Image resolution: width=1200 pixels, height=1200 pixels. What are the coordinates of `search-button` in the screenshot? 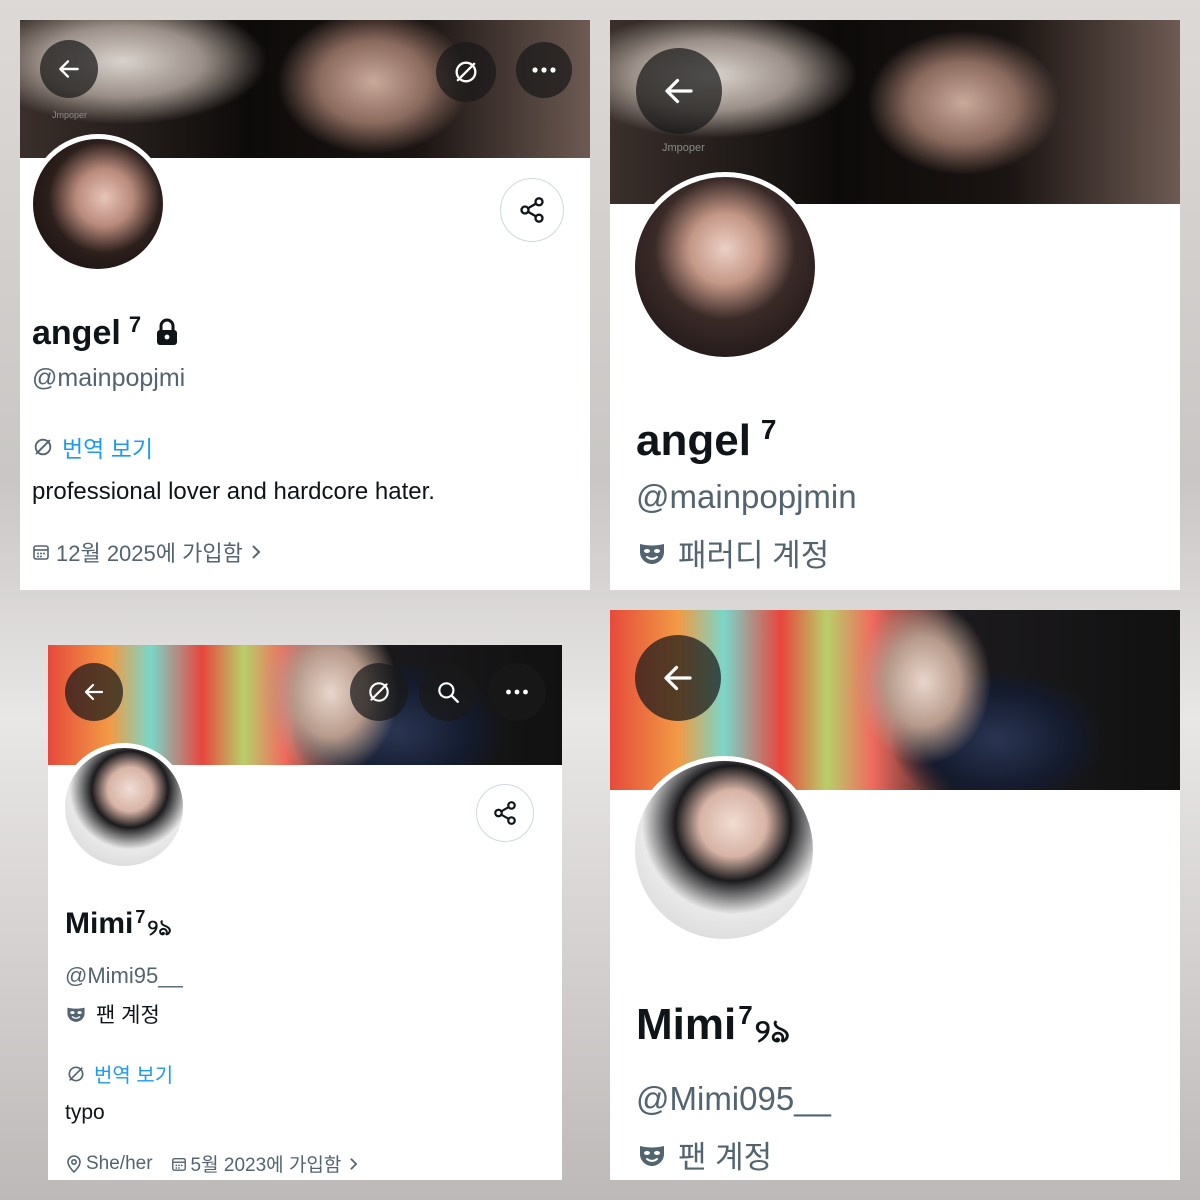 It's located at (448, 692).